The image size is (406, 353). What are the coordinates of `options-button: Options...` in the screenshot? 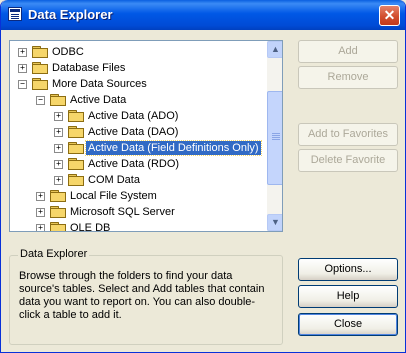 It's located at (348, 269).